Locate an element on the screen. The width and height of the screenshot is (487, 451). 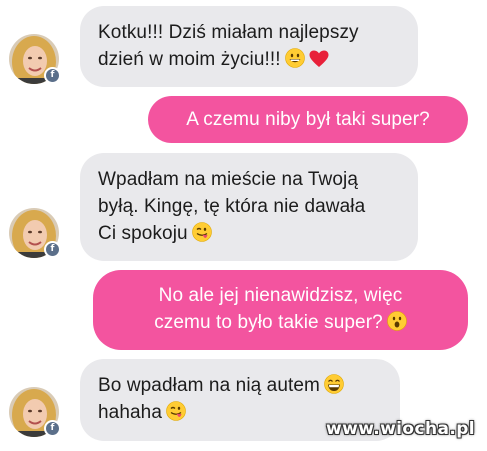
message-text: byłą. Kingę, tę która nie dawała is located at coordinates (232, 206).